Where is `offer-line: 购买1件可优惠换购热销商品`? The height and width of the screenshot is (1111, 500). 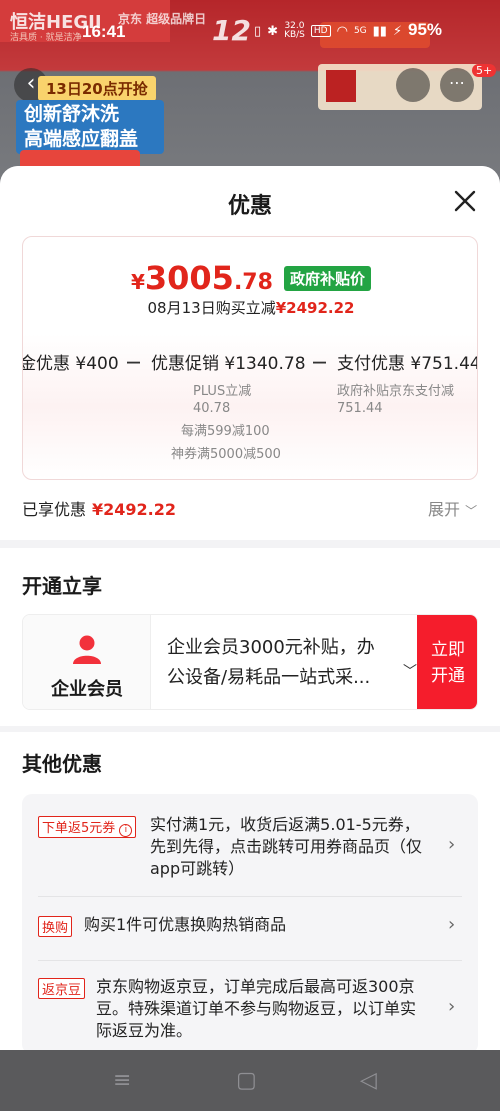
offer-line: 购买1件可优惠换购热销商品 is located at coordinates (185, 924).